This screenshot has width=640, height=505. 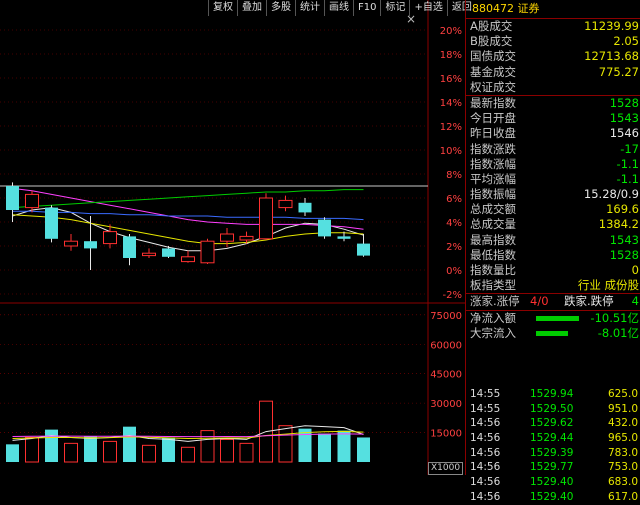 What do you see at coordinates (454, 271) in the screenshot?
I see `price-tick-label: 0%` at bounding box center [454, 271].